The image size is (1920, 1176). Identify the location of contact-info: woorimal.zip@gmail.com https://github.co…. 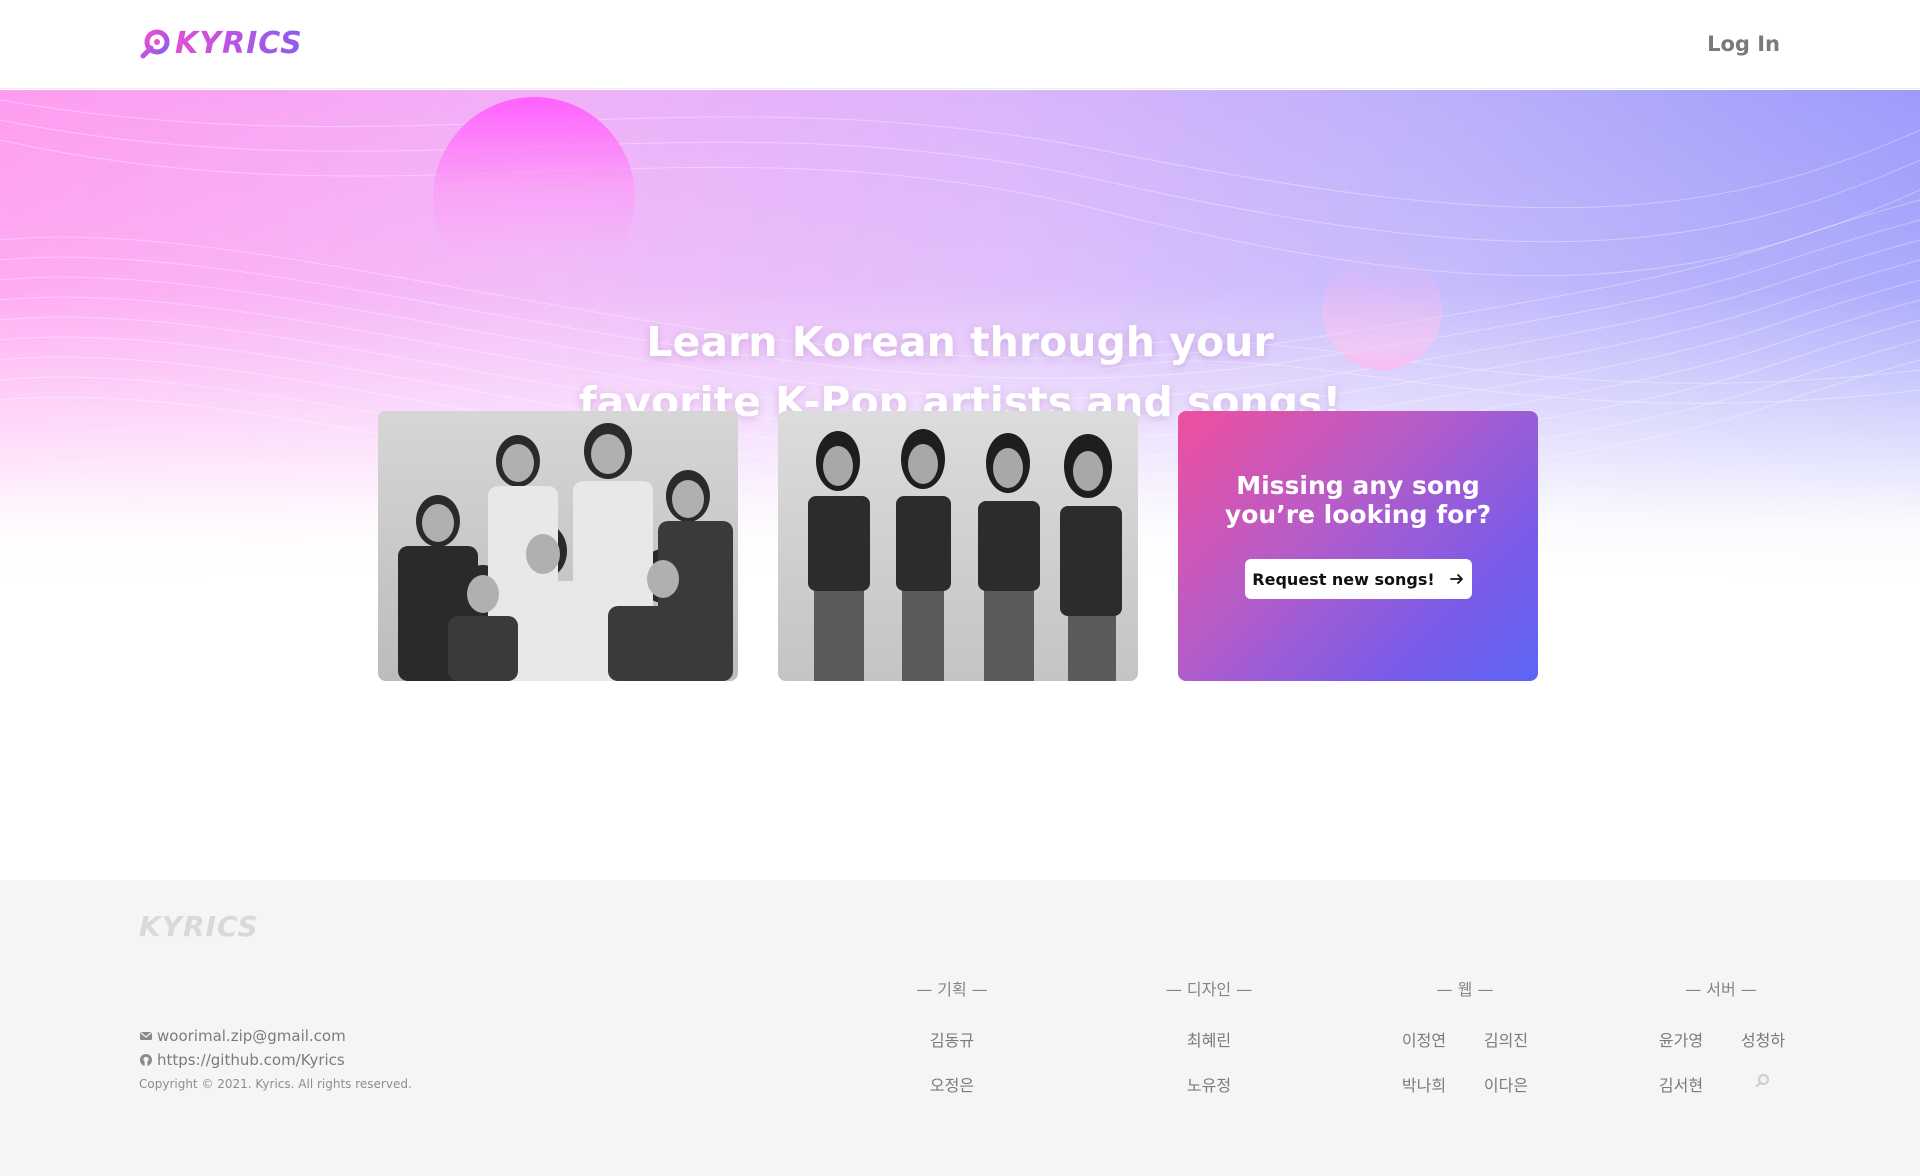
(275, 1059).